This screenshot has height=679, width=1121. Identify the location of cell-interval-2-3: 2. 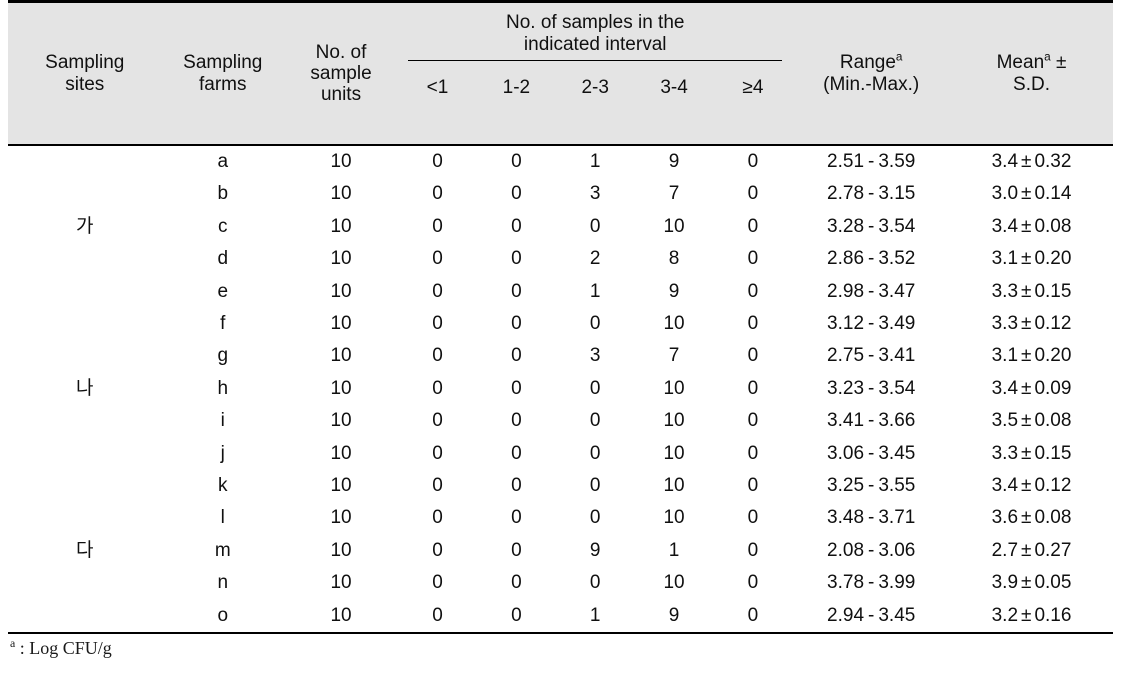
(595, 259).